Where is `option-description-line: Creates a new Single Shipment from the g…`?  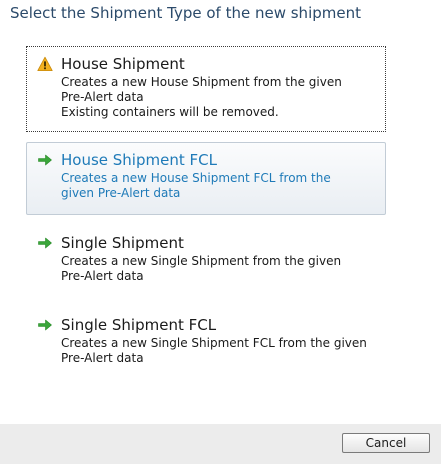 option-description-line: Creates a new Single Shipment from the g… is located at coordinates (201, 261).